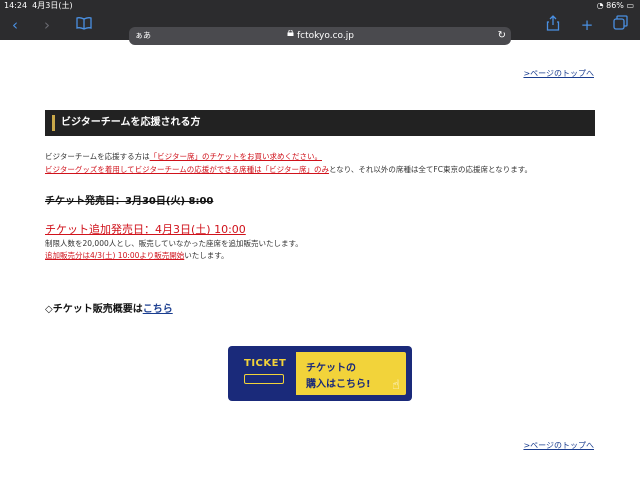 The height and width of the screenshot is (480, 640). Describe the element at coordinates (630, 5) in the screenshot. I see `battery-icon: ▭` at that location.